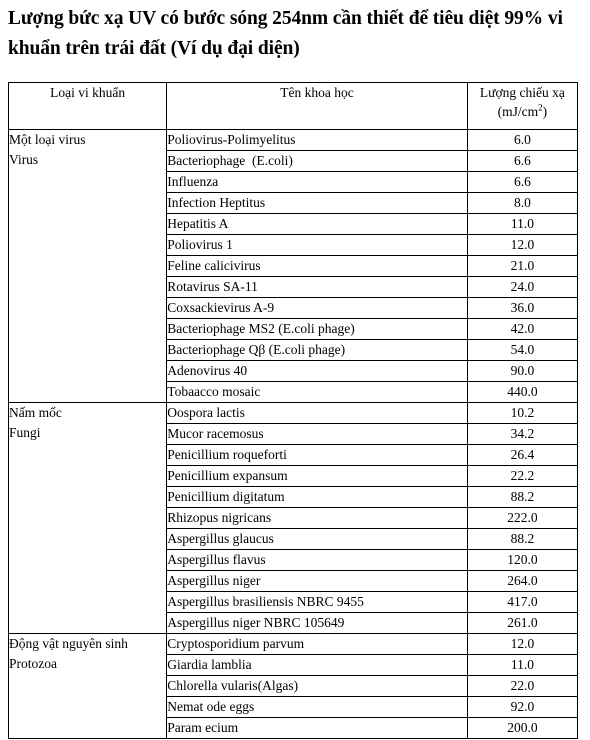 This screenshot has width=590, height=740. I want to click on dose-value-cell: 21.0, so click(522, 266).